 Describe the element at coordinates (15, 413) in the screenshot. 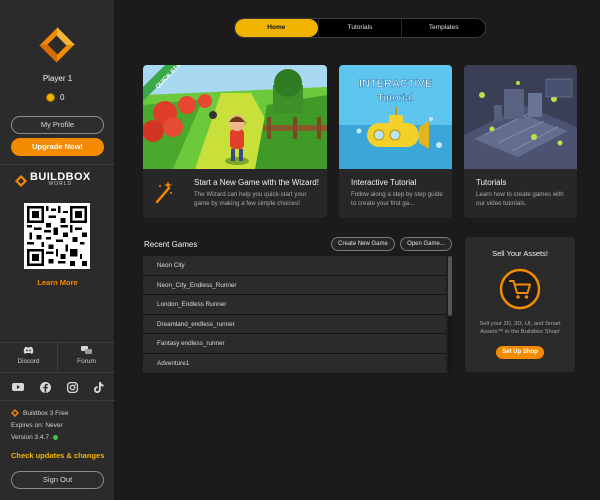

I see `buildbox-small-icon` at that location.